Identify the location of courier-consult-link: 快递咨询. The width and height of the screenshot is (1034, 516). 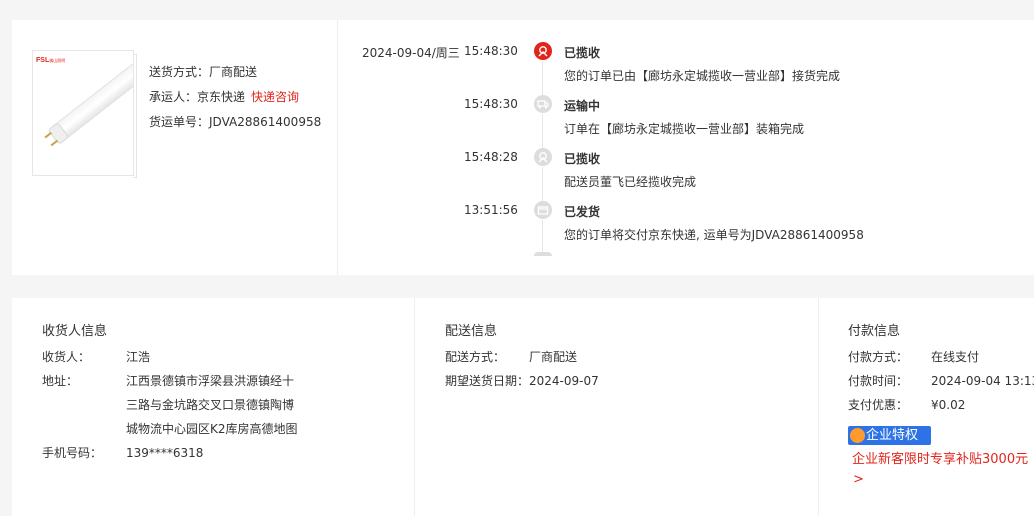
(275, 97).